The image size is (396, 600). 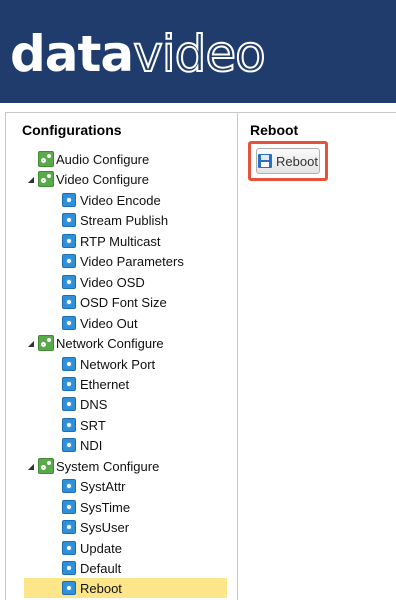 What do you see at coordinates (120, 200) in the screenshot?
I see `tree-item-label: Video Encode` at bounding box center [120, 200].